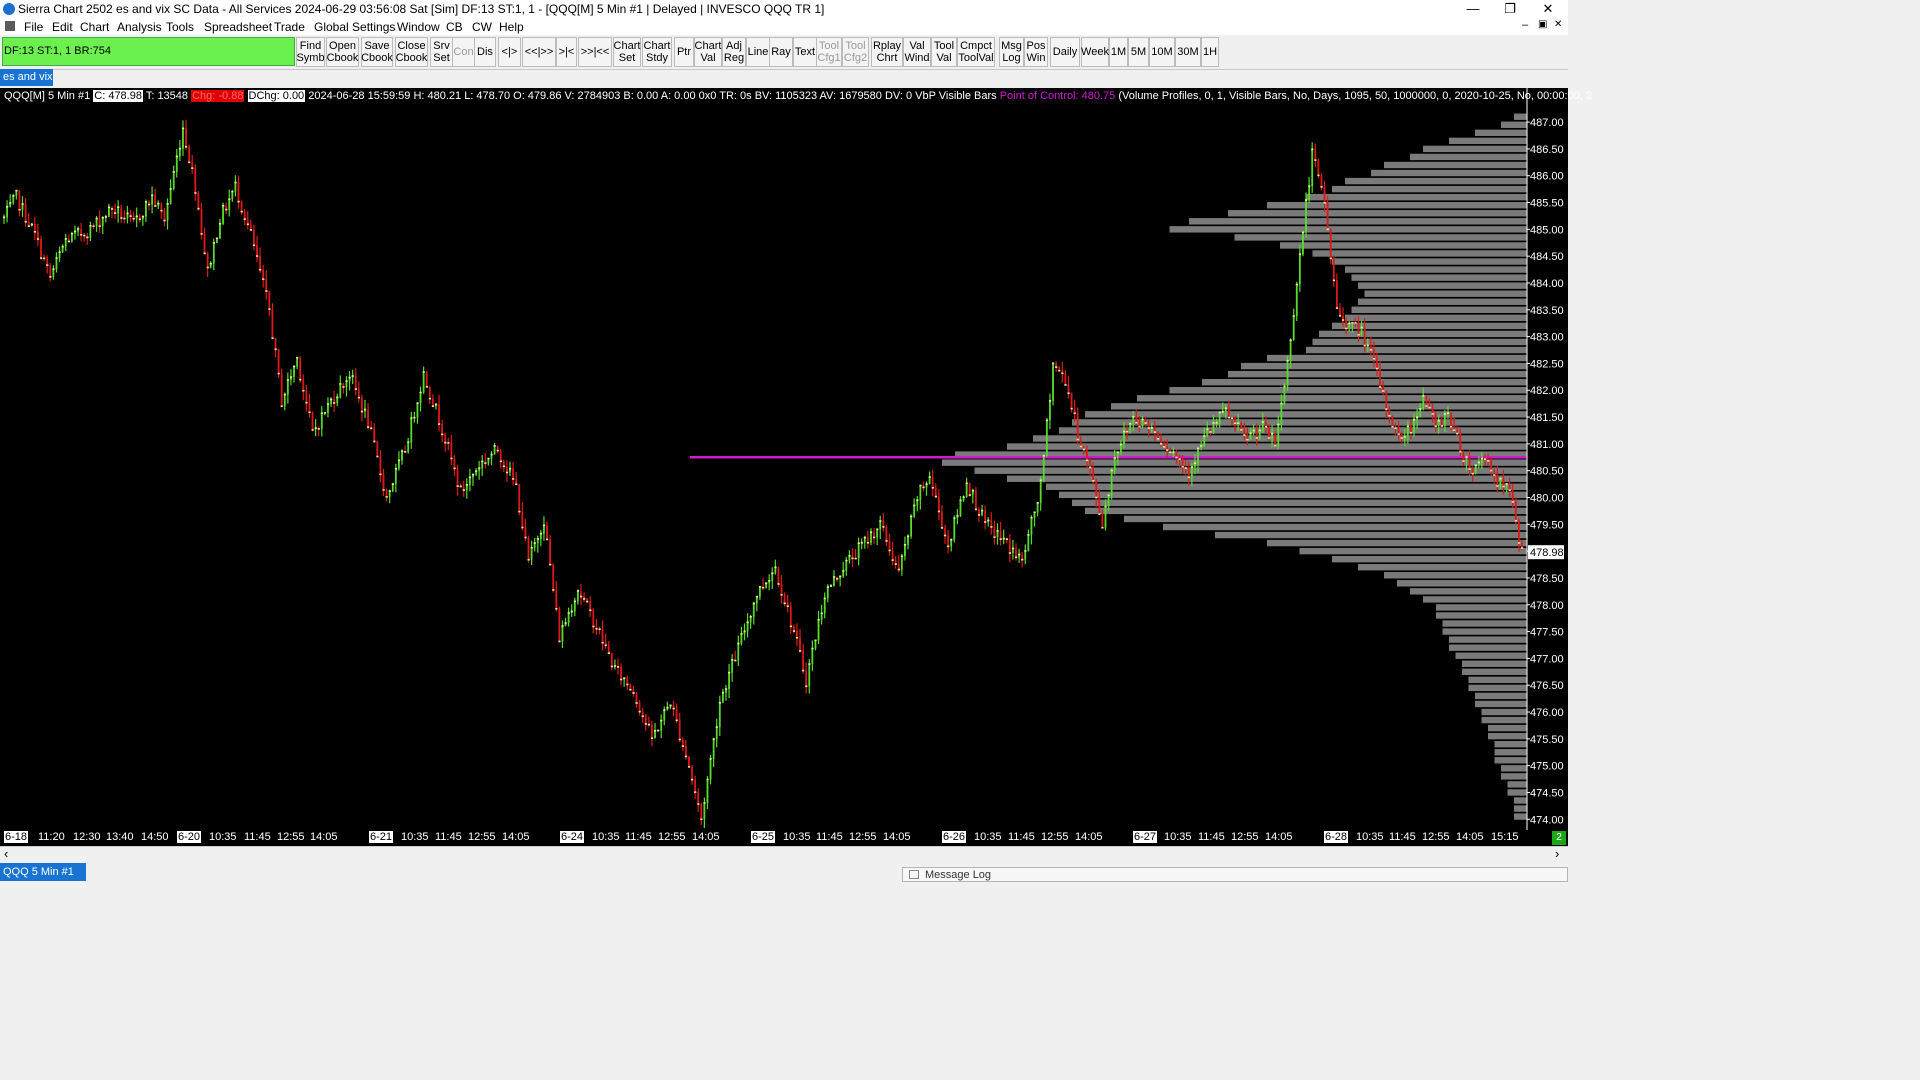  Describe the element at coordinates (1162, 52) in the screenshot. I see `toolbar-button-10m: 10M` at that location.